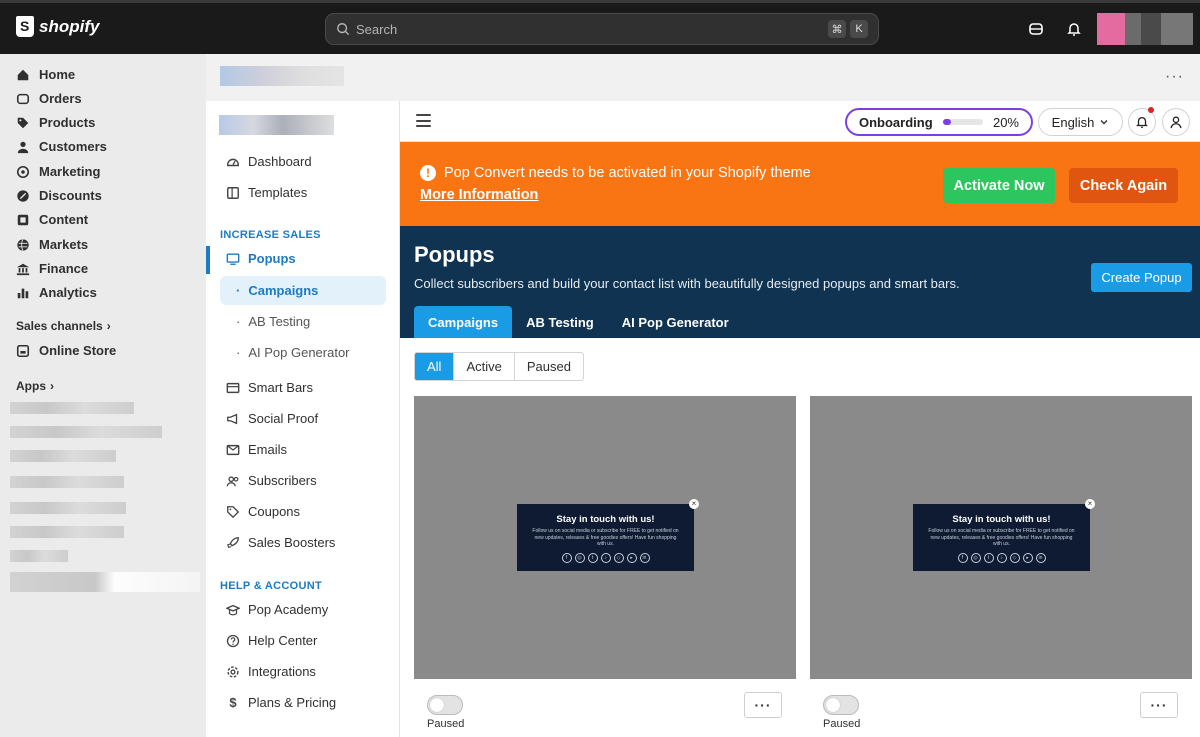  I want to click on top-bar: shopify Search ⌘ K, so click(600, 27).